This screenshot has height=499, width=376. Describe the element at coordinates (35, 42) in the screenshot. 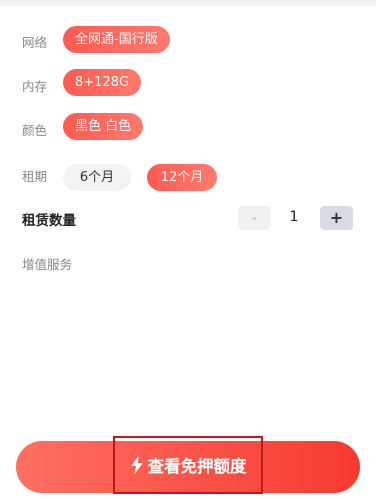

I see `network-label: 网络` at that location.